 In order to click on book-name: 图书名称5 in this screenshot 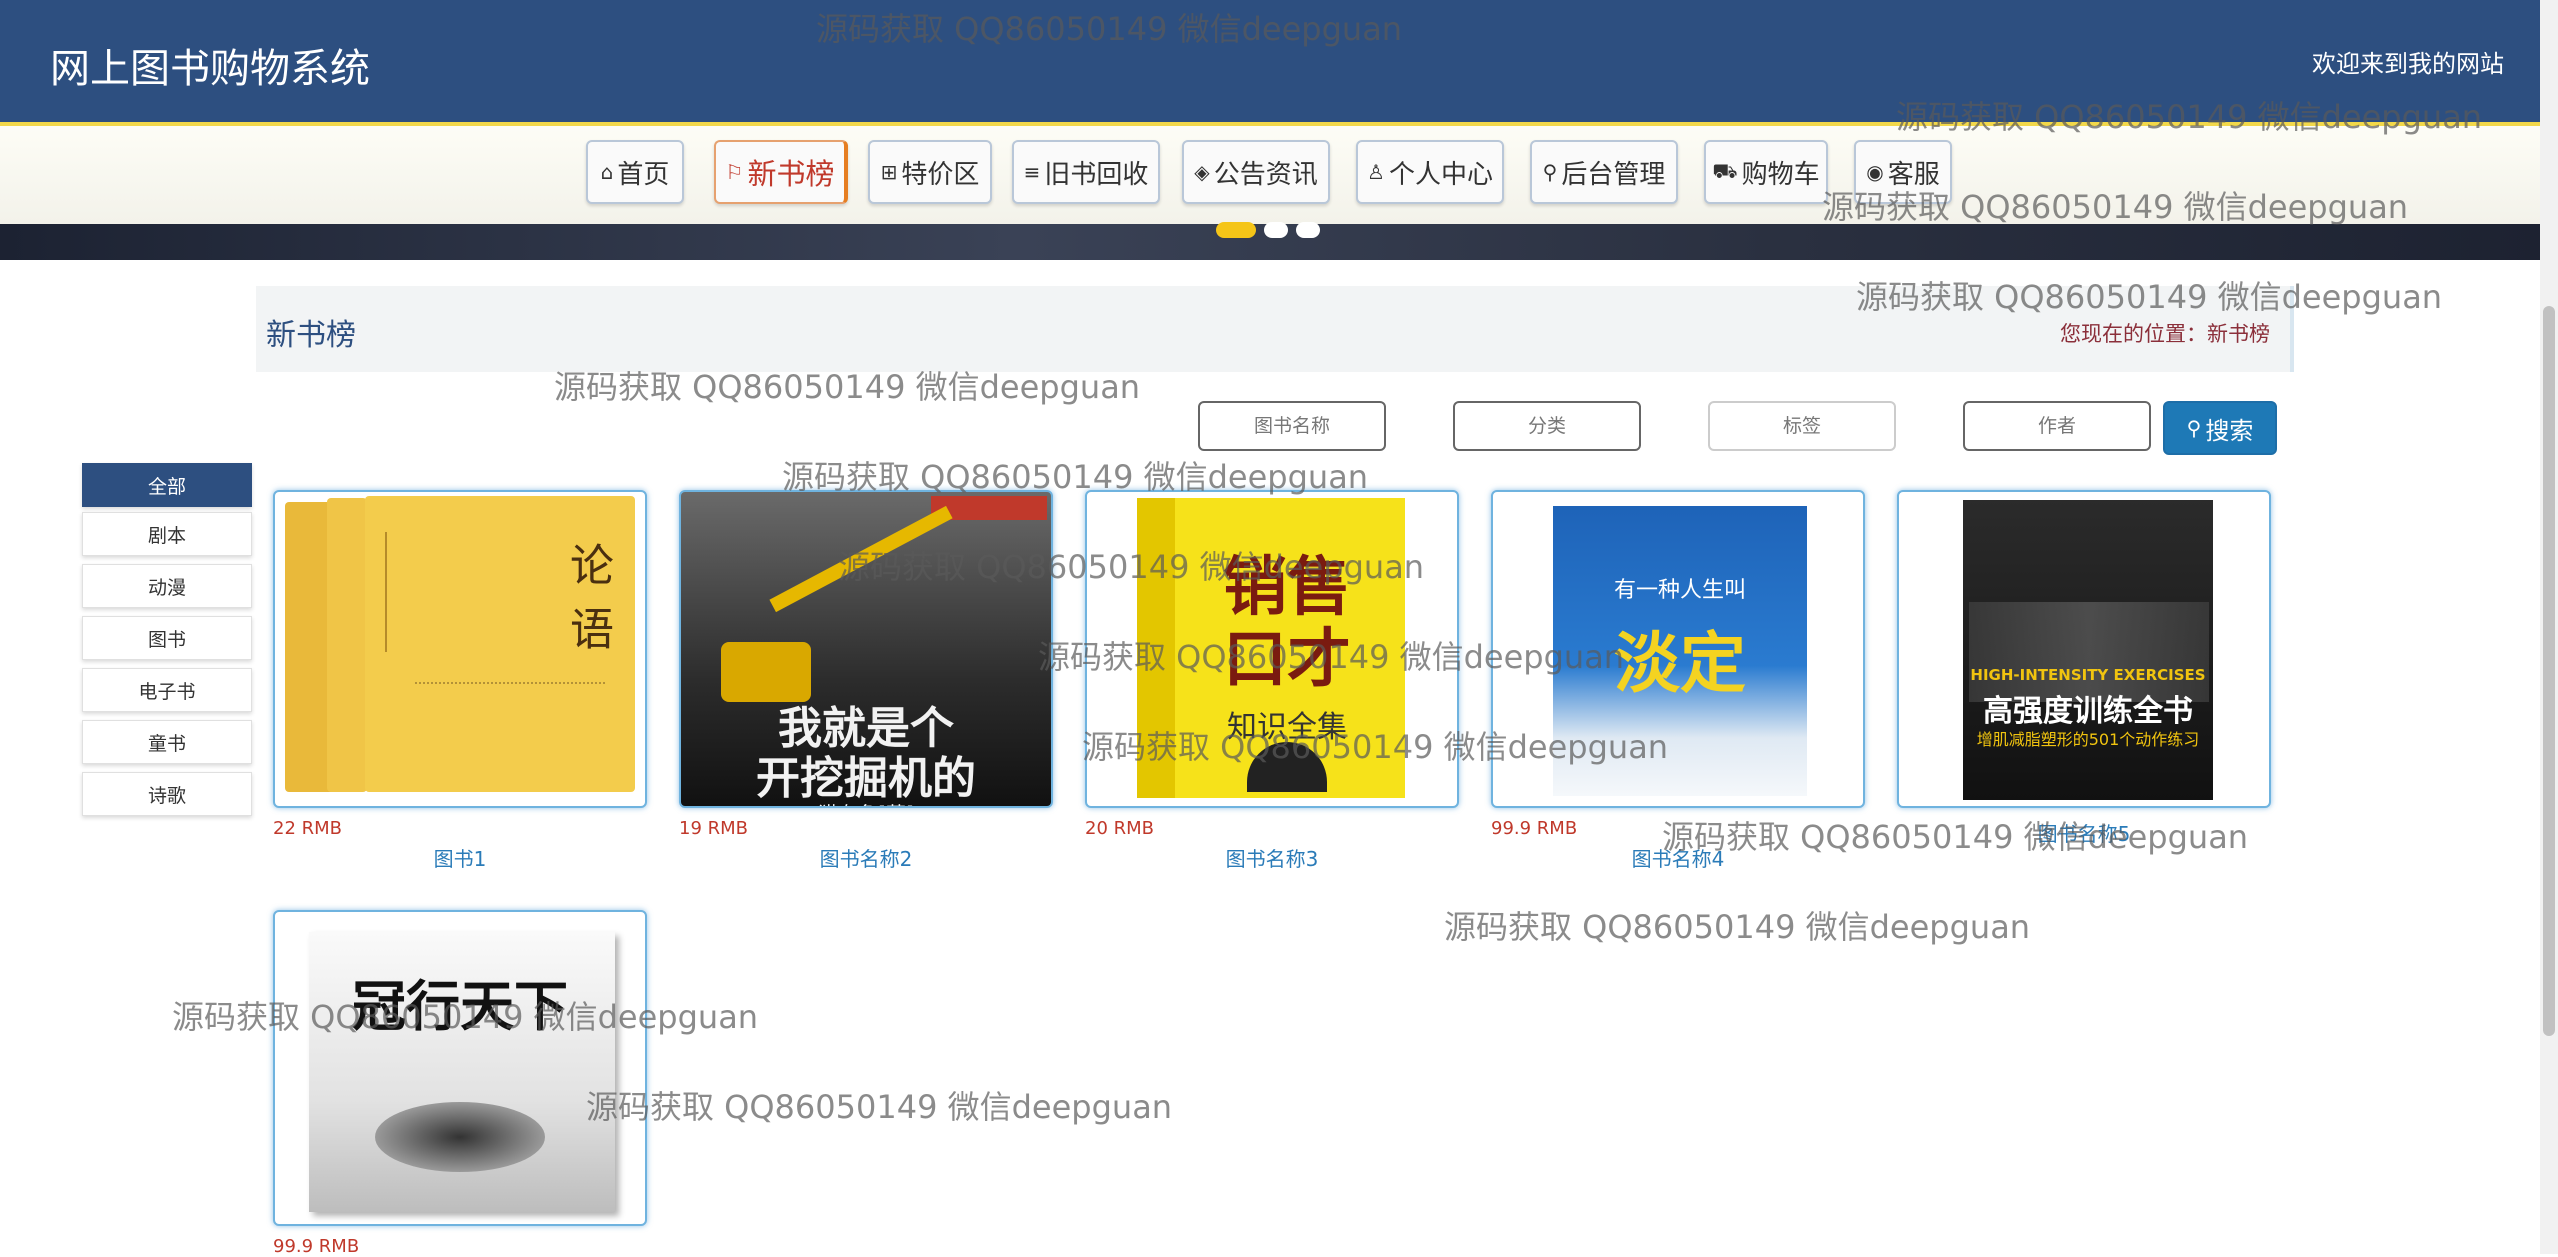, I will do `click(2084, 832)`.